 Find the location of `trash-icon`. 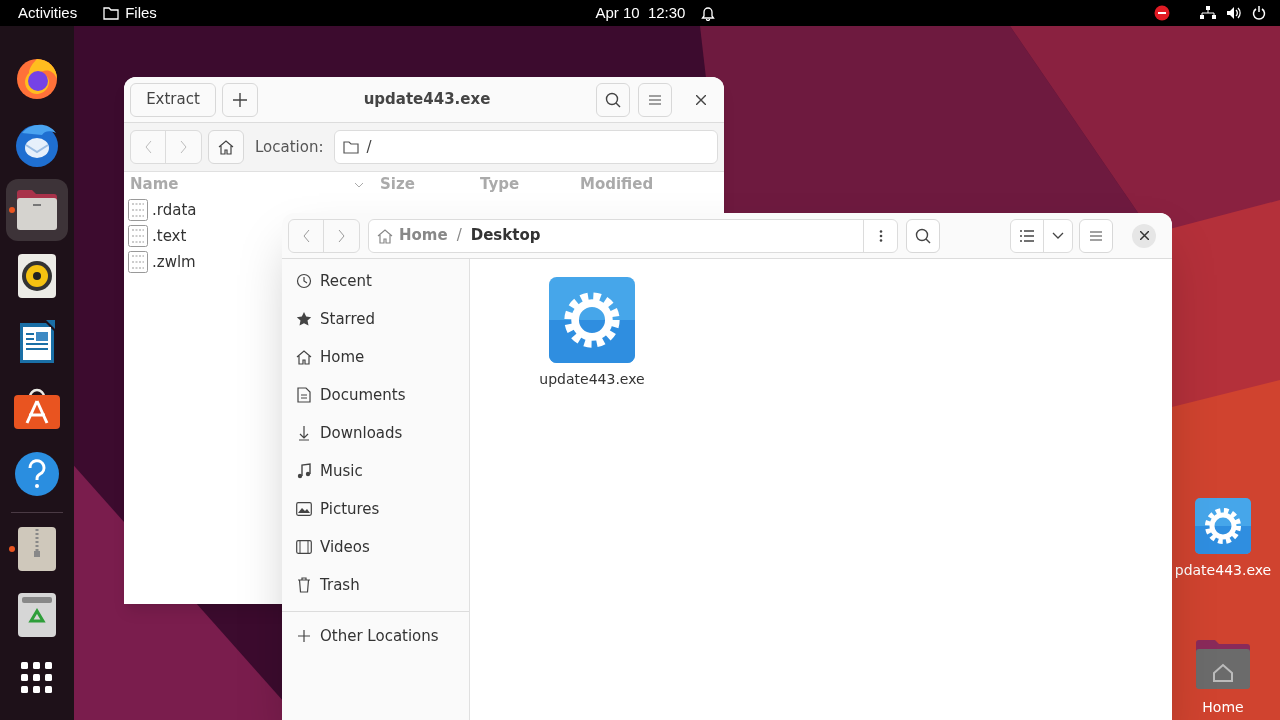

trash-icon is located at coordinates (304, 585).